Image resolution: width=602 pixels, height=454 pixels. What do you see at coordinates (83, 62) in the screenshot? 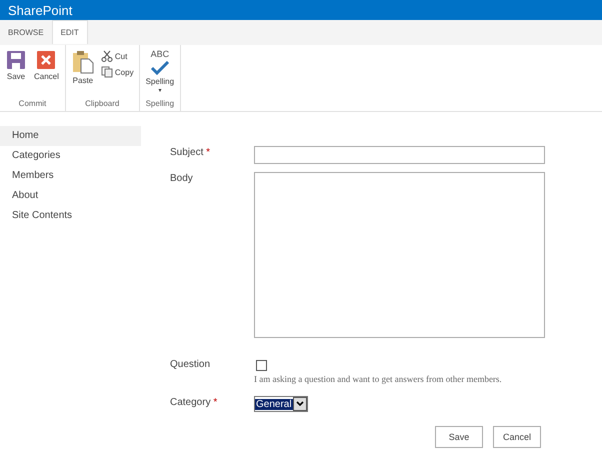
I see `clipboard-icon` at bounding box center [83, 62].